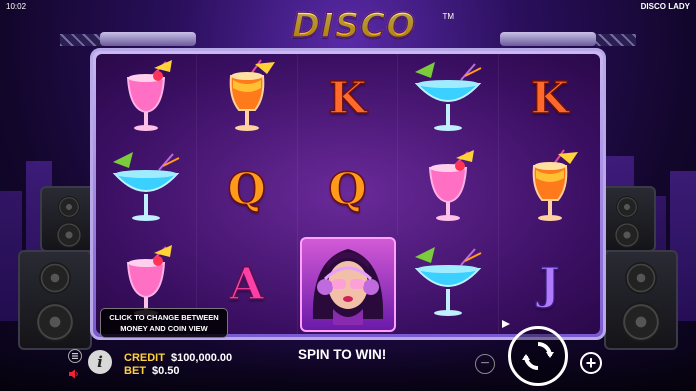  Describe the element at coordinates (247, 284) in the screenshot. I see `symbol-a: A` at that location.